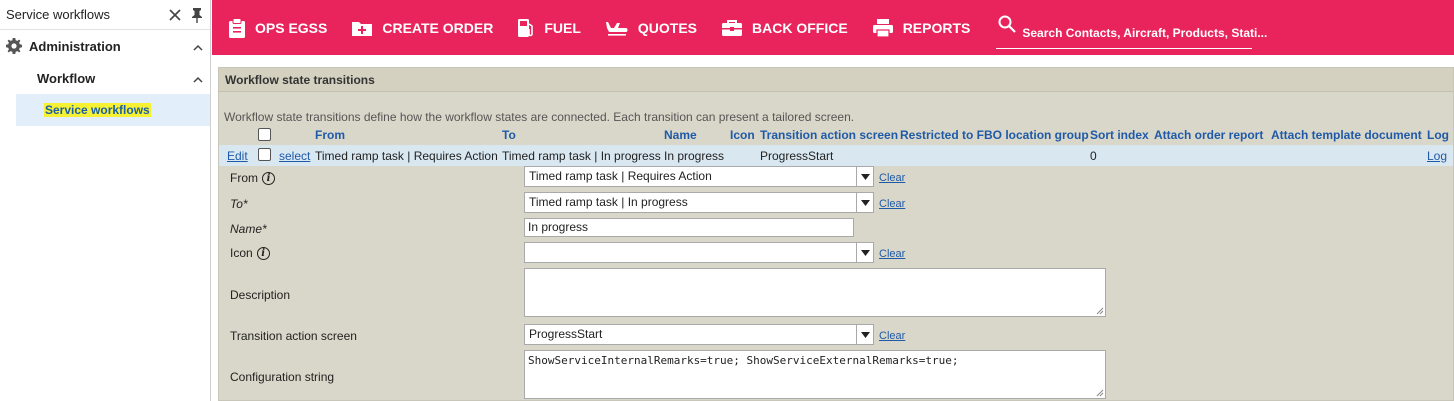 This screenshot has height=401, width=1454. Describe the element at coordinates (892, 254) in the screenshot. I see `icon-clear-link: Clear` at that location.